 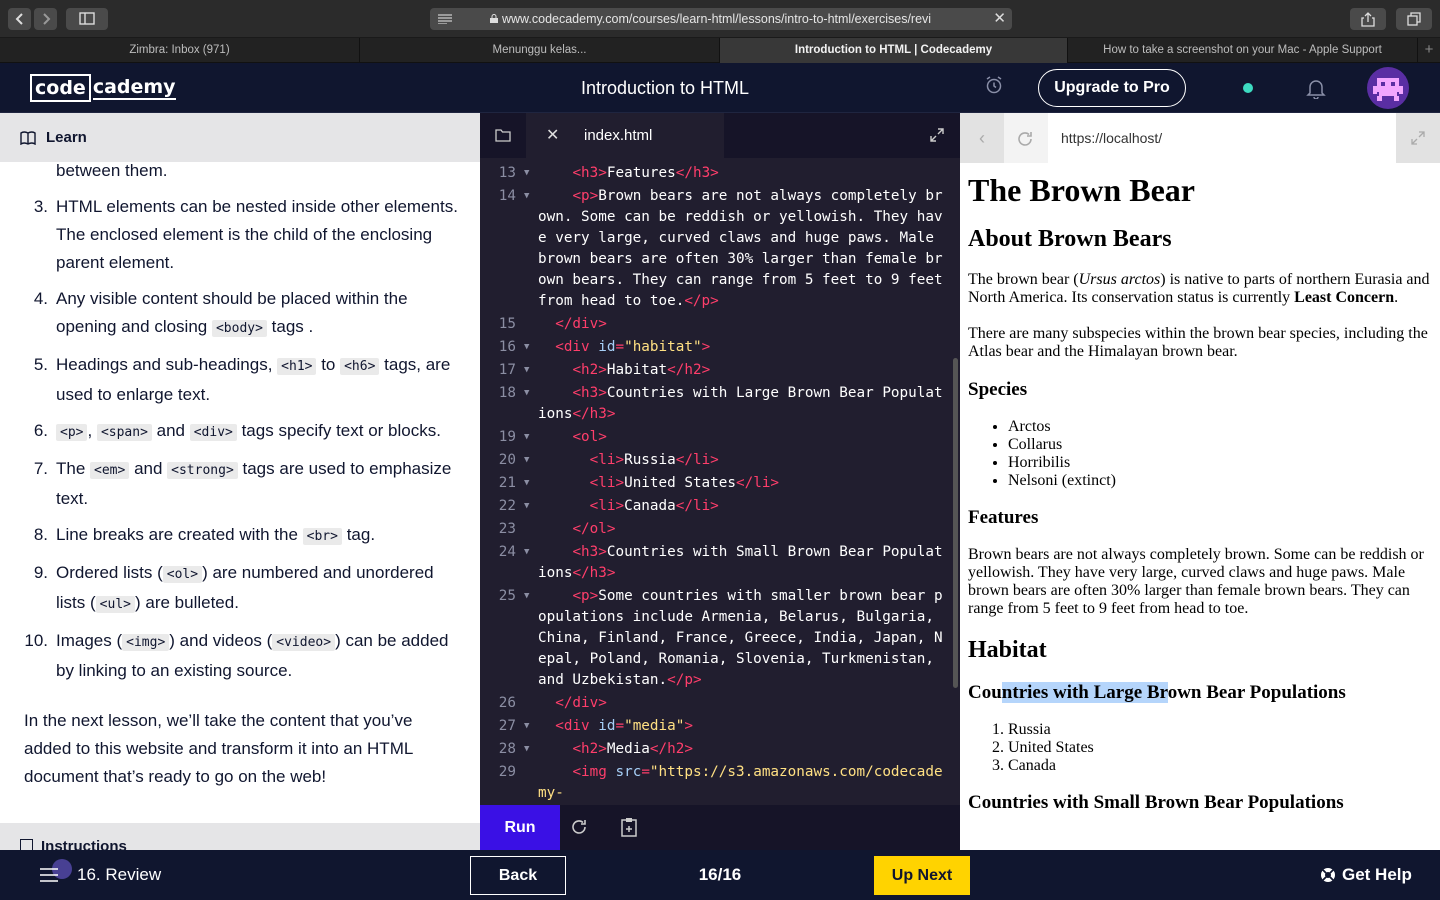 What do you see at coordinates (589, 749) in the screenshot?
I see `code-tag: <h2>` at bounding box center [589, 749].